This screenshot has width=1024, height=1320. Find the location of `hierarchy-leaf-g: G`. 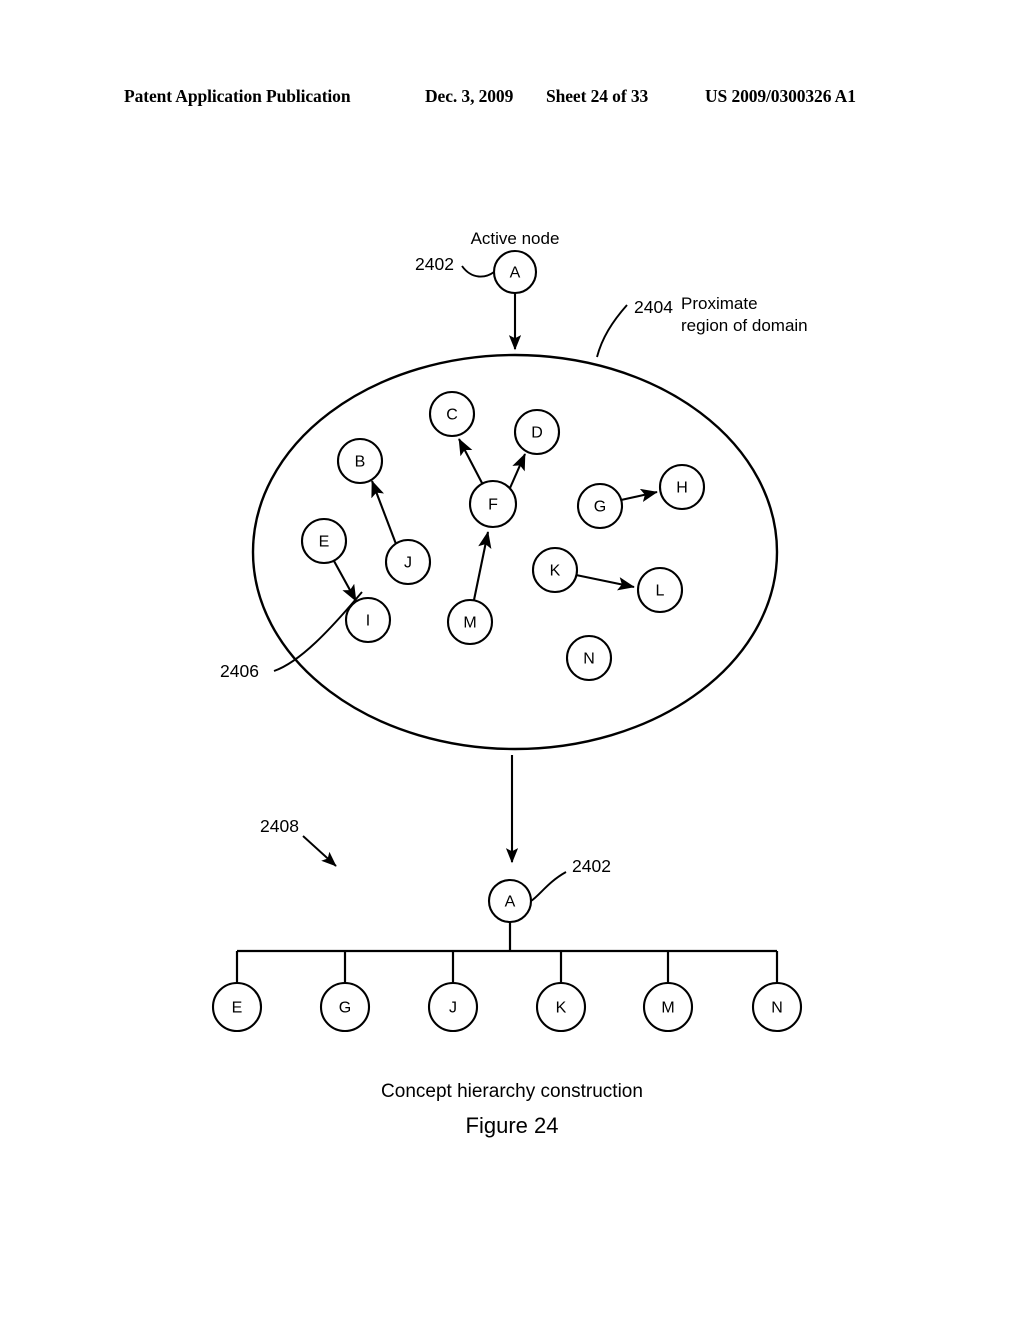

hierarchy-leaf-g: G is located at coordinates (345, 1007).